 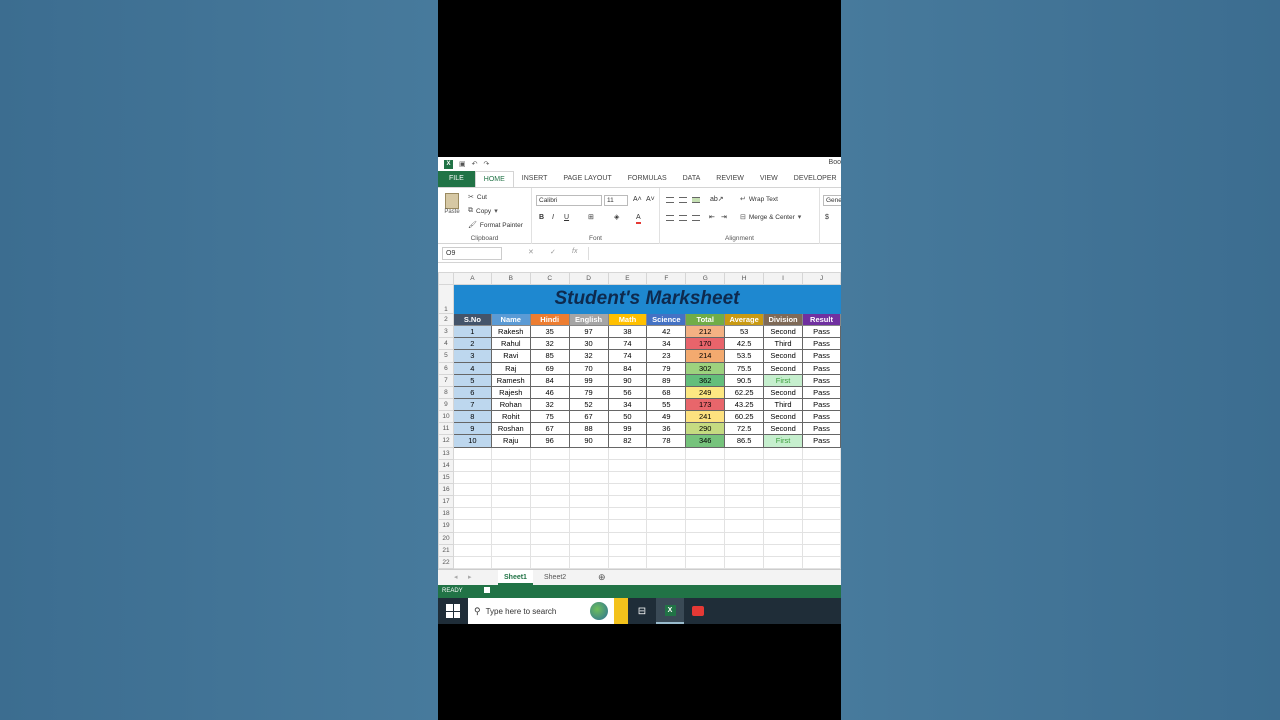 I want to click on cell-english: 30, so click(x=588, y=344).